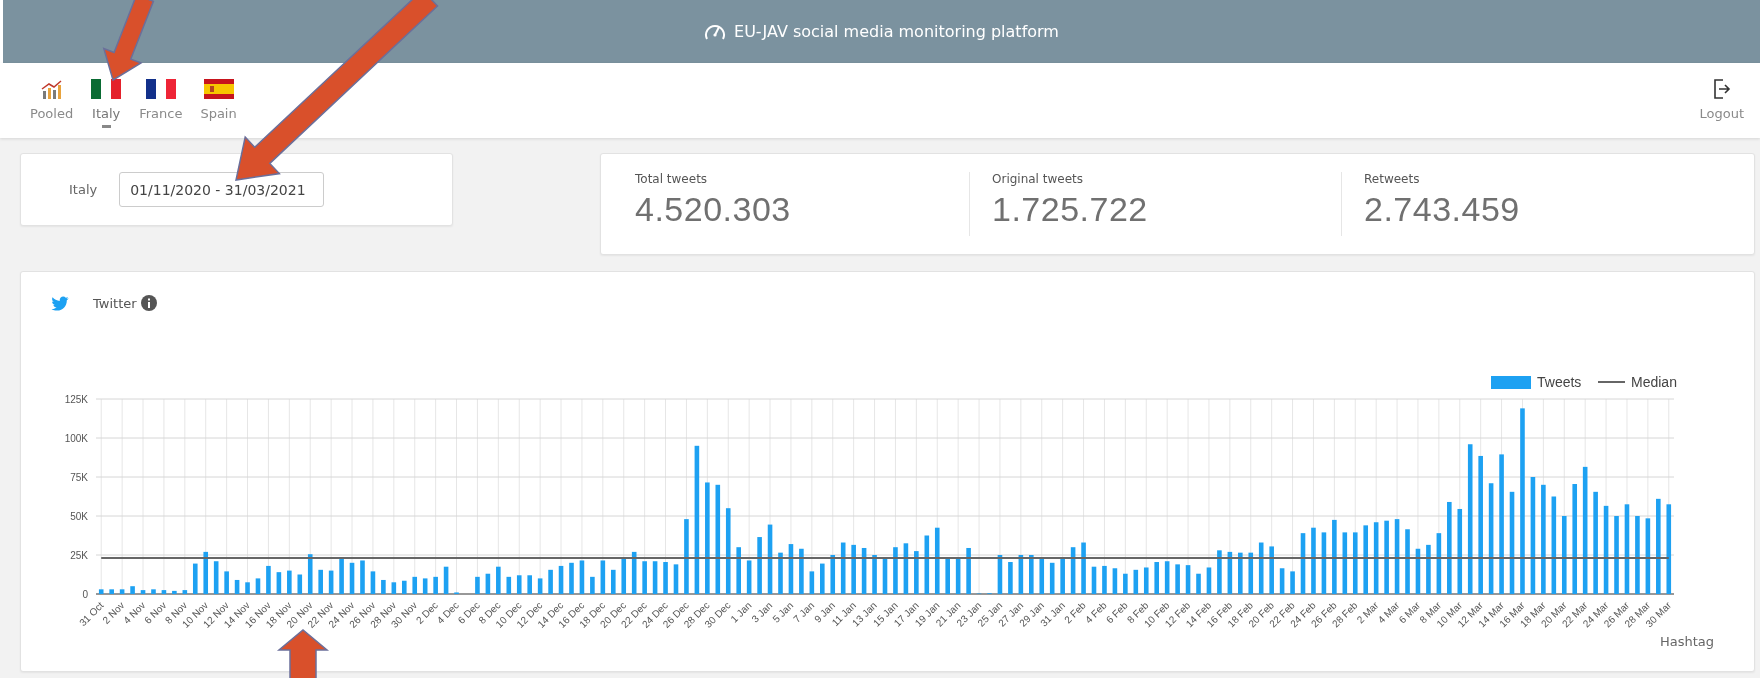 The width and height of the screenshot is (1760, 678). What do you see at coordinates (303, 653) in the screenshot?
I see `annotation-arrow` at bounding box center [303, 653].